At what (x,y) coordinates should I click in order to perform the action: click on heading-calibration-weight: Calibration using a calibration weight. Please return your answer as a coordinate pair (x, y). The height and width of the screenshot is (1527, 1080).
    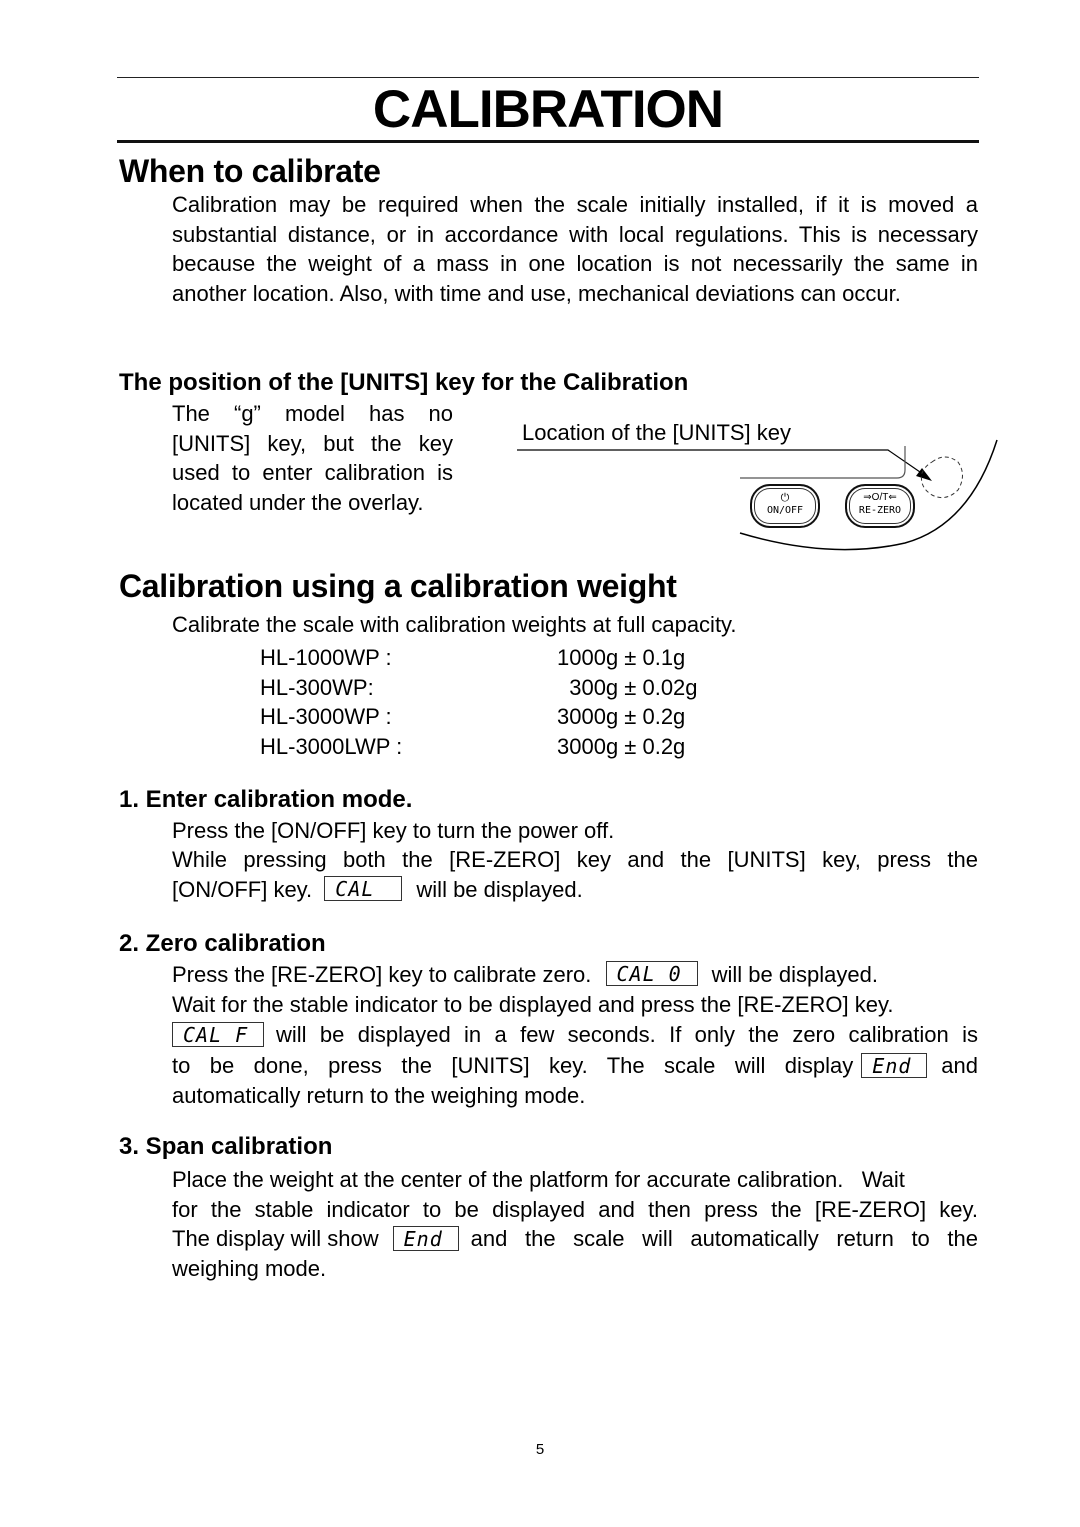
    Looking at the image, I should click on (398, 586).